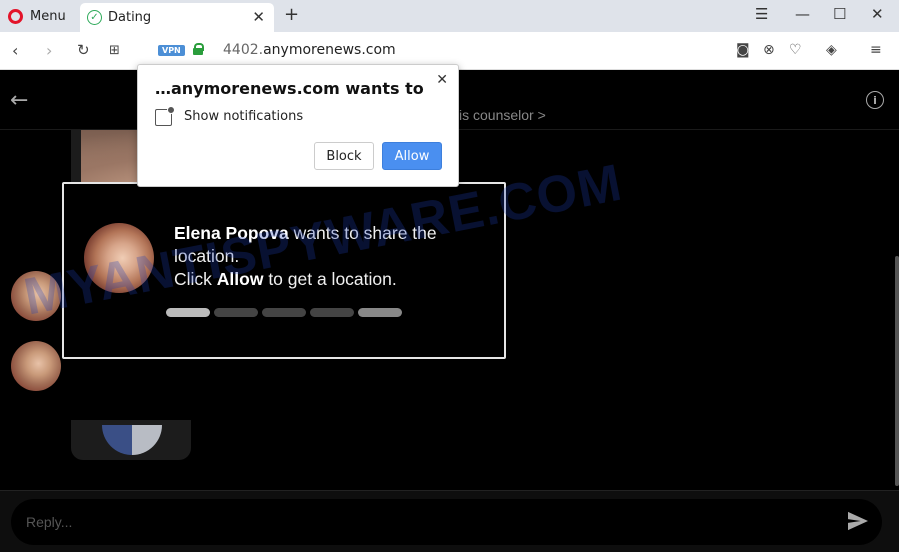  I want to click on sender-name: Elena Popova, so click(231, 233).